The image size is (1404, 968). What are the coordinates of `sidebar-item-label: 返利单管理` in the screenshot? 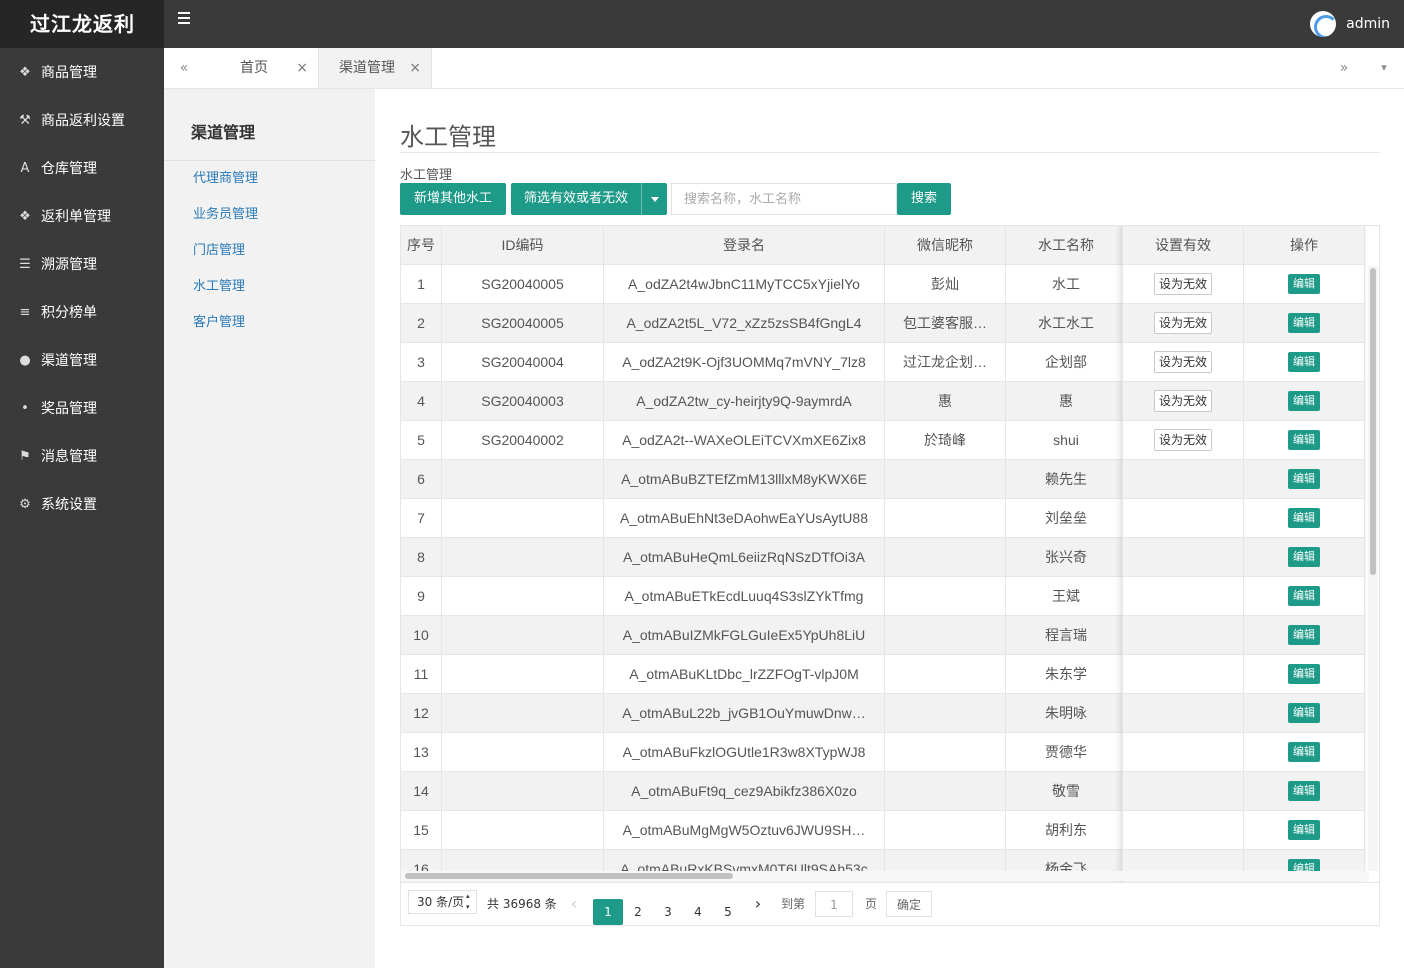 It's located at (76, 217).